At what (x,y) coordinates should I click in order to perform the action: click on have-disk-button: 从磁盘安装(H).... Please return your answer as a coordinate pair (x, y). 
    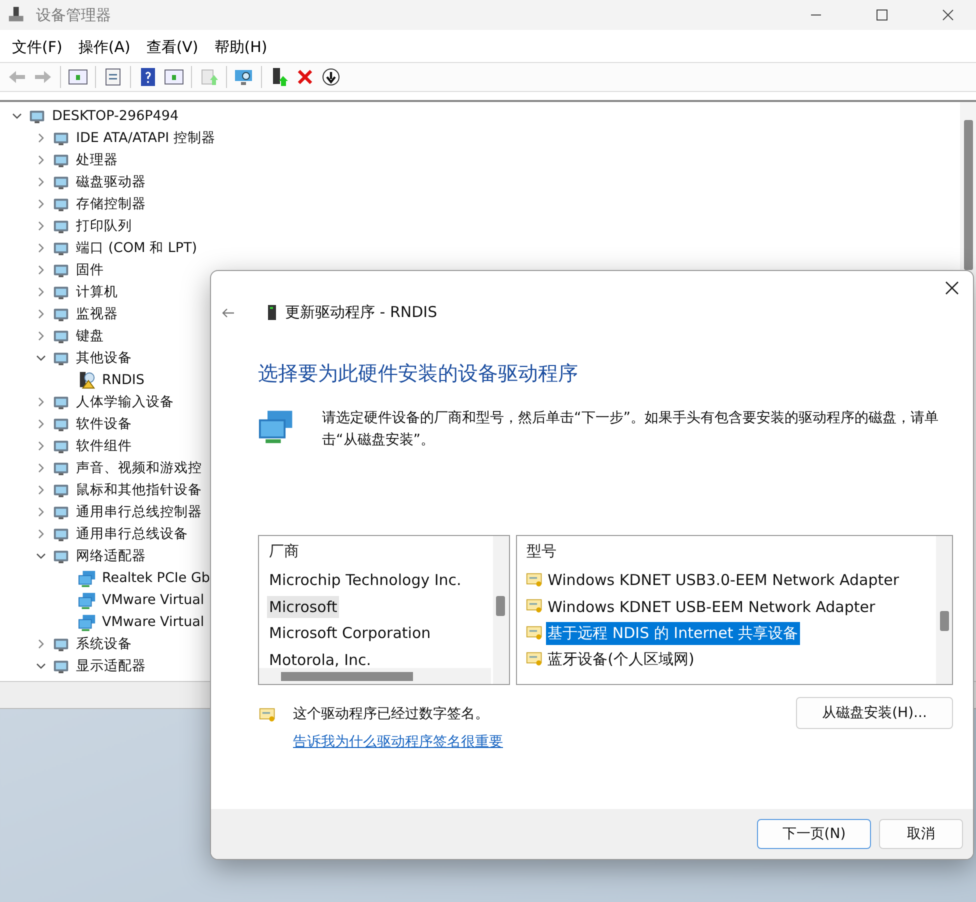
    Looking at the image, I should click on (874, 713).